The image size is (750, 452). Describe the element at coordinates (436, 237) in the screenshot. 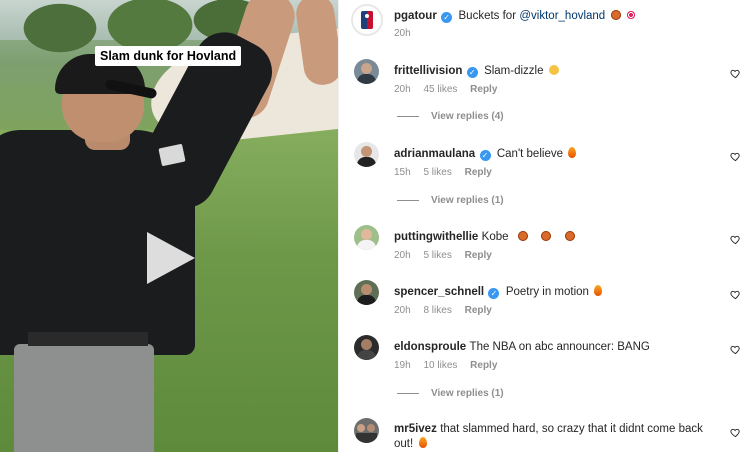

I see `comment-username: puttingwithellie` at that location.